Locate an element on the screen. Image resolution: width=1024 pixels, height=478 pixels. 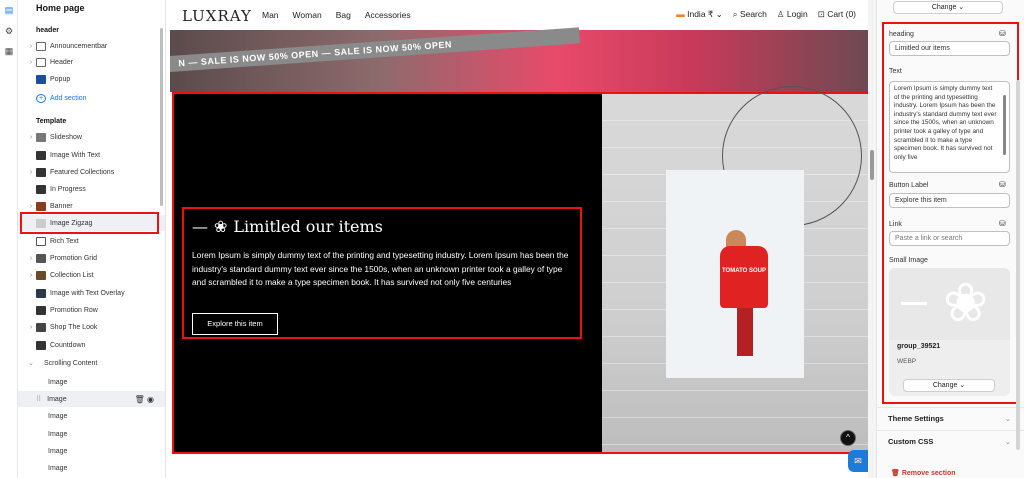
change-image-button: Change ⌄ is located at coordinates (949, 385).